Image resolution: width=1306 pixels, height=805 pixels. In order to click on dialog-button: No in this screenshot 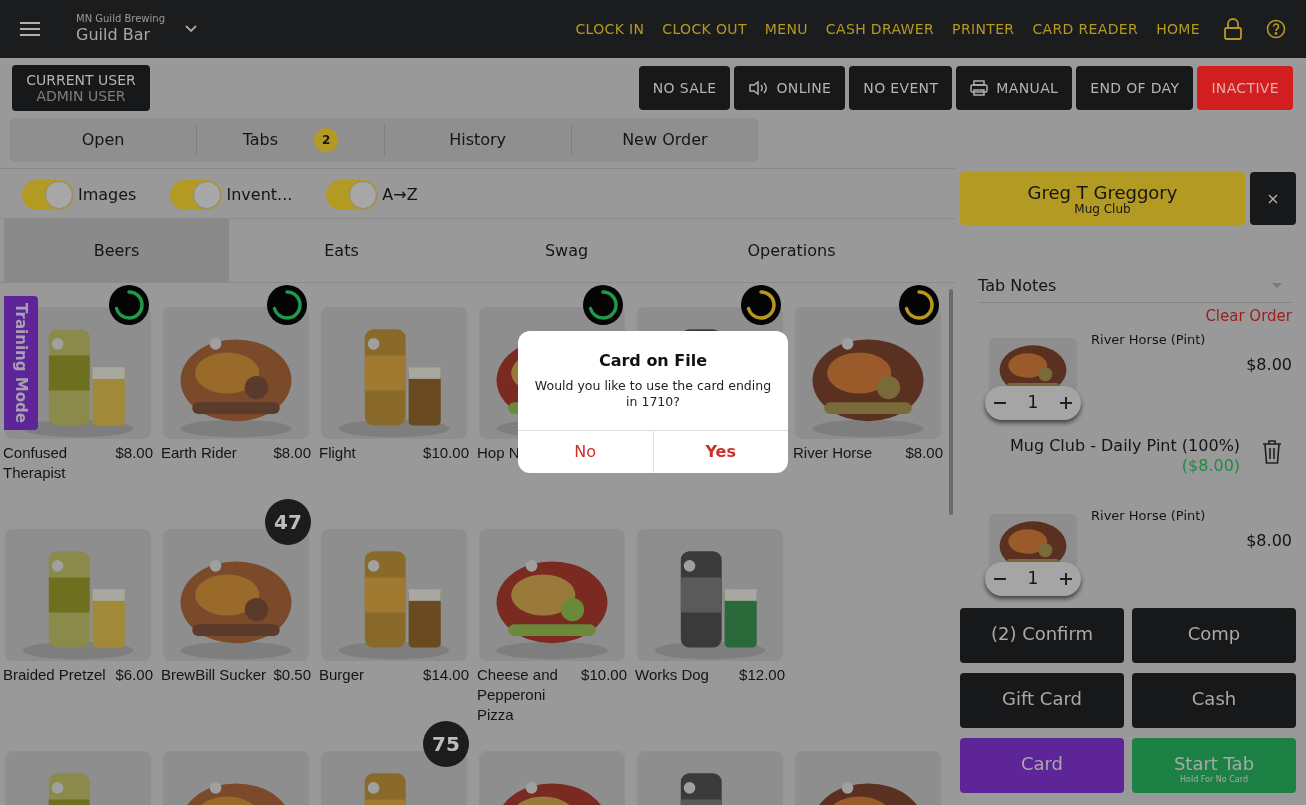, I will do `click(585, 452)`.